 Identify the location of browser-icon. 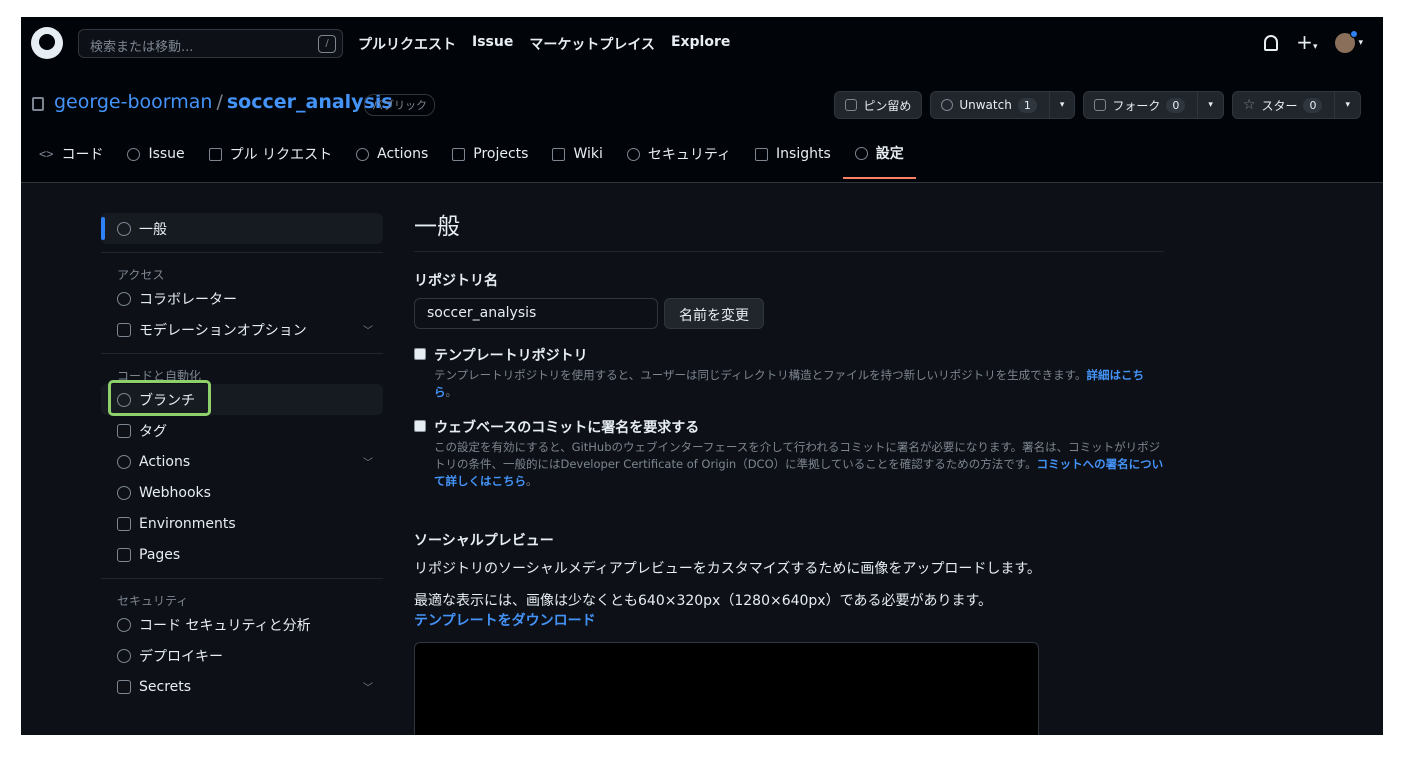
(124, 554).